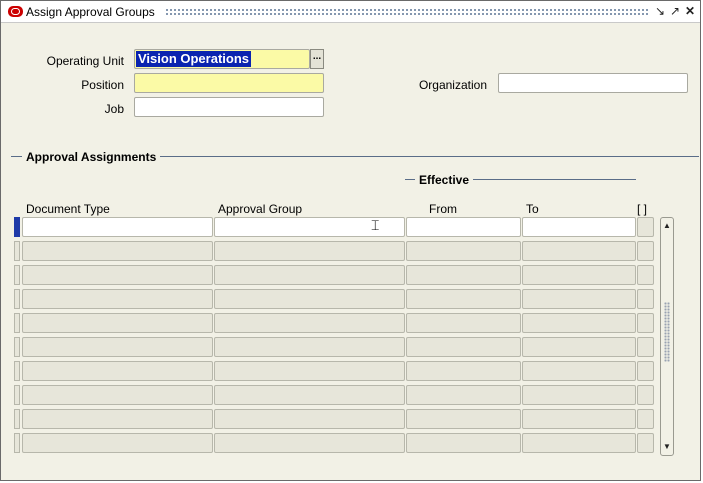  I want to click on effective-title: Effective, so click(444, 180).